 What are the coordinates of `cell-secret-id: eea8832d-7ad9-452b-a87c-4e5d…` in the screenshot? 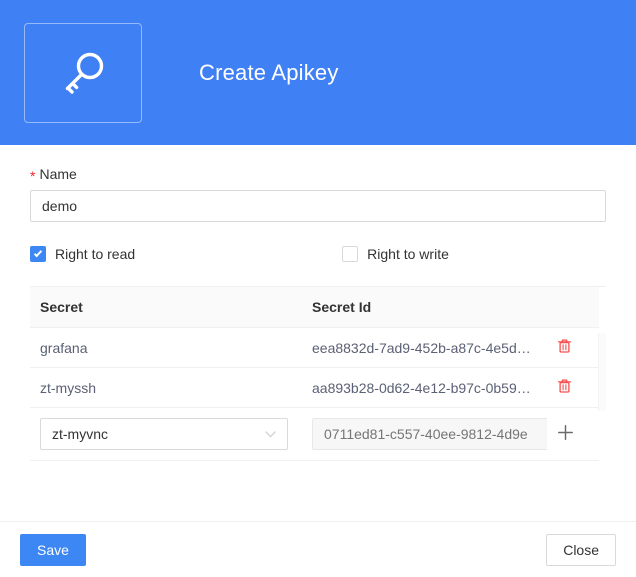 It's located at (424, 347).